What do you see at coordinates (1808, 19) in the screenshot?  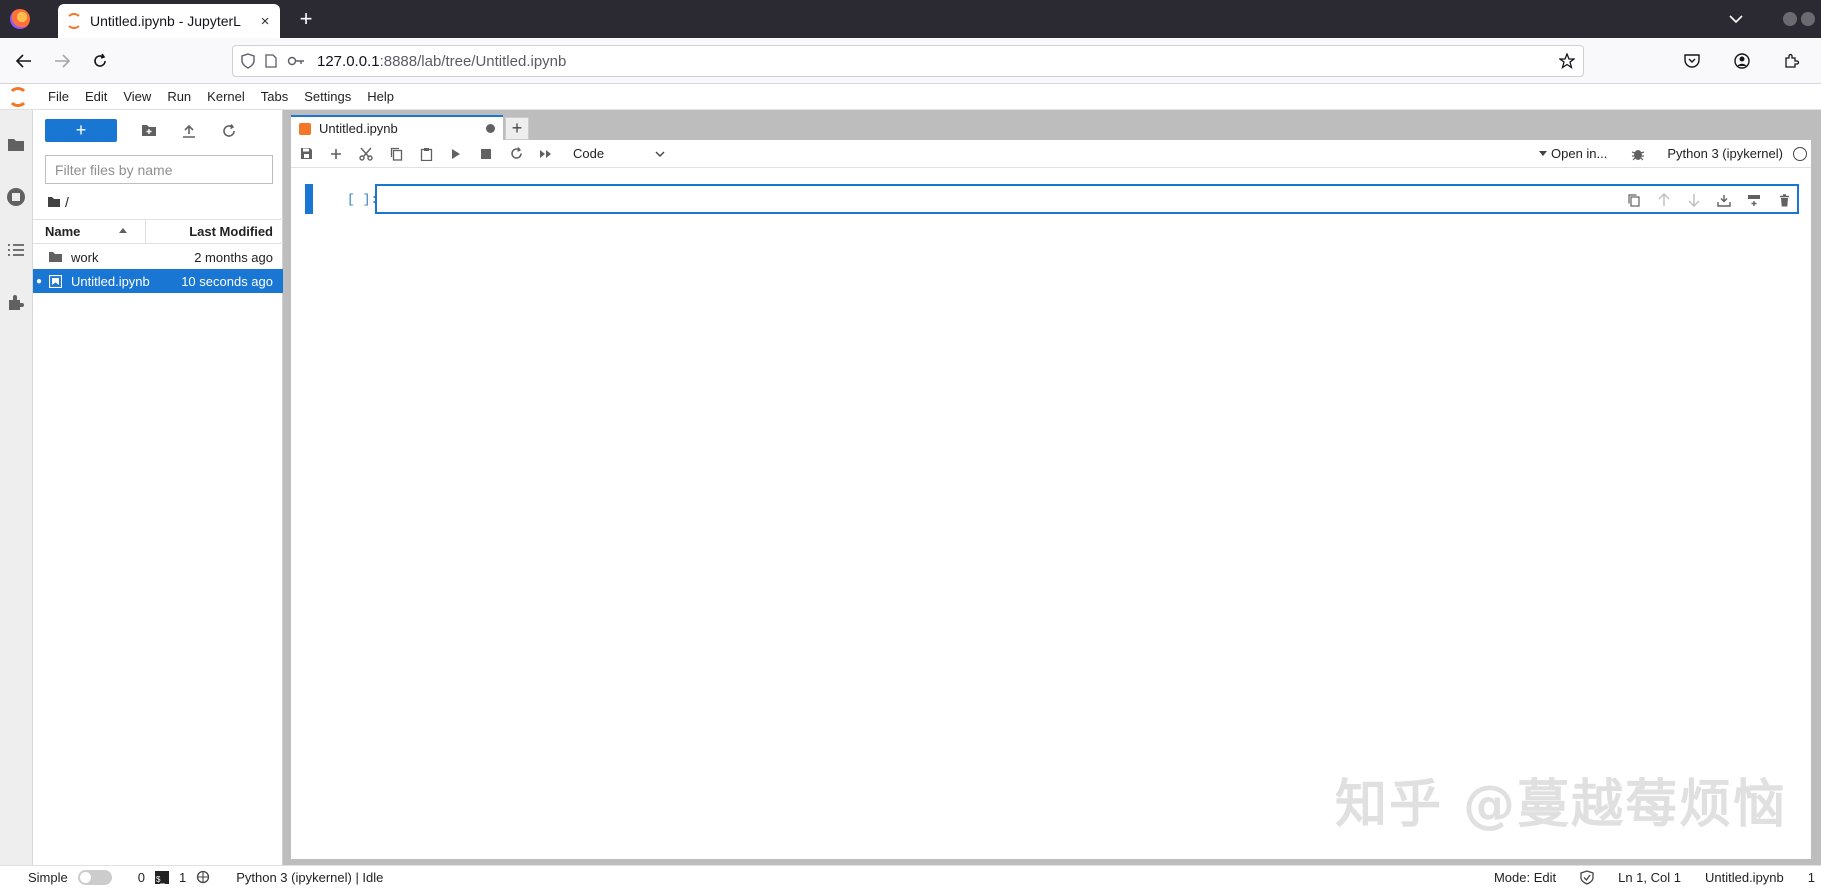 I see `window-maximize-icon` at bounding box center [1808, 19].